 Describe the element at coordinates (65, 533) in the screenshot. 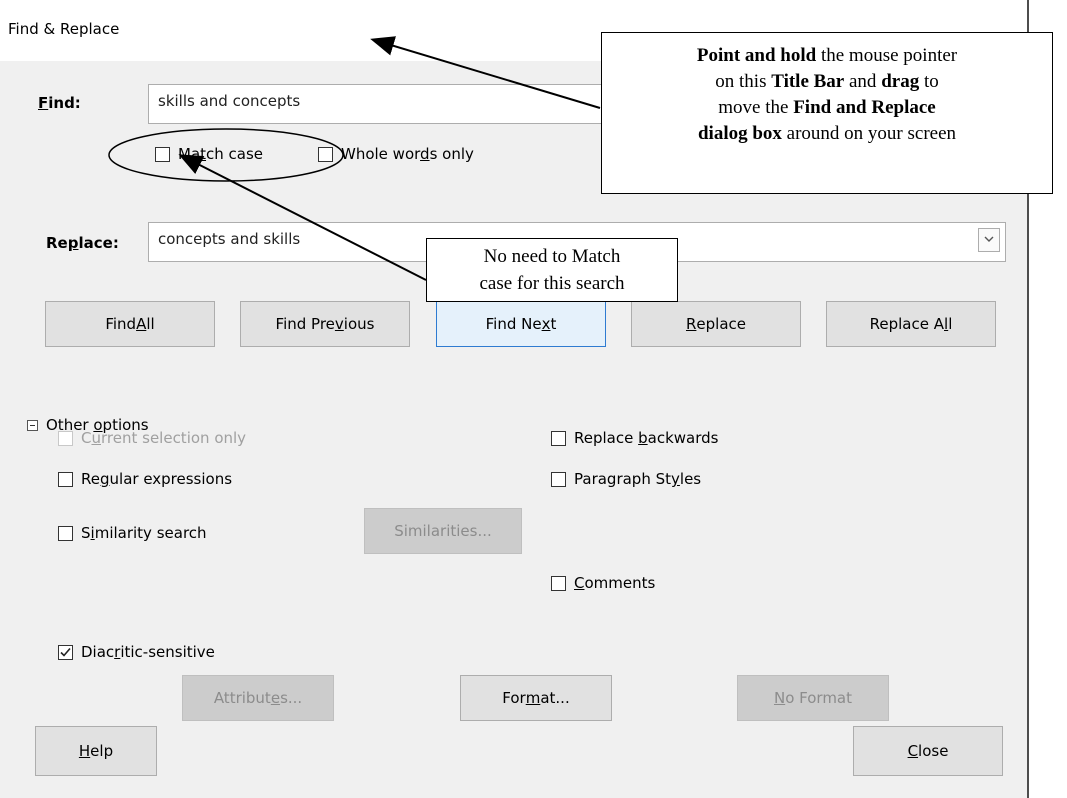

I see `similarity-search-box` at that location.